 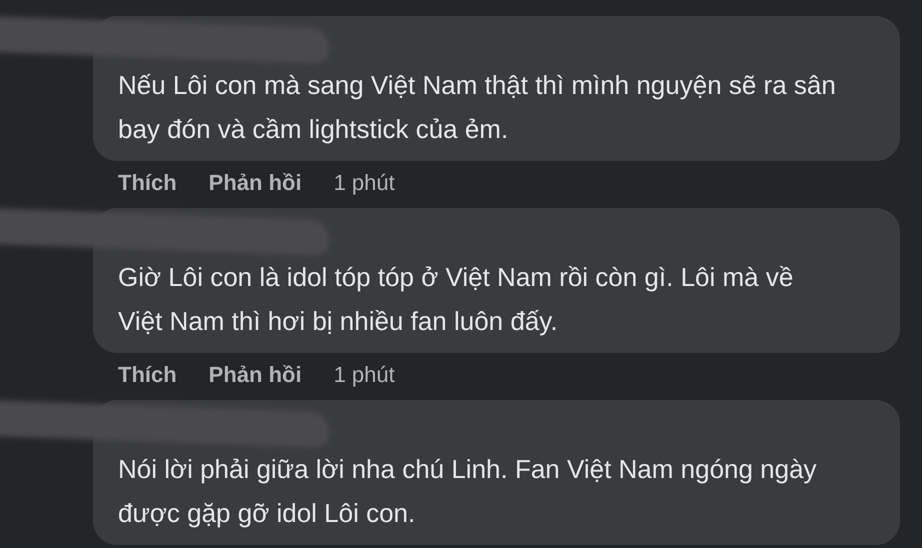 I want to click on comment-text: Nói lời phải giữa lời nha chú Linh. Fan Việt Nam ngóng ngày được gặp gỡ idol Lôi con., so click(x=467, y=491).